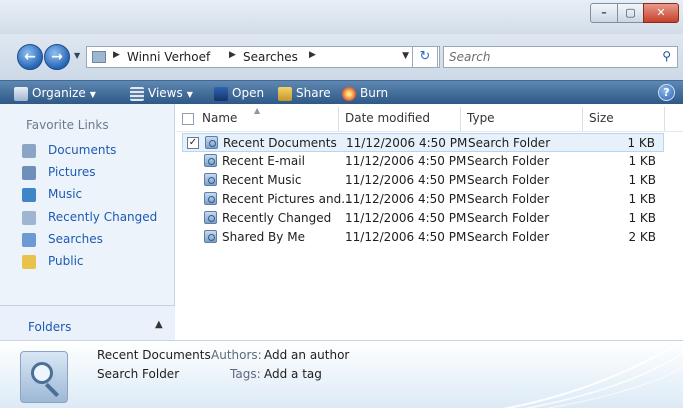 The height and width of the screenshot is (408, 683). What do you see at coordinates (87, 322) in the screenshot?
I see `folders-toggle: Folders ▲` at bounding box center [87, 322].